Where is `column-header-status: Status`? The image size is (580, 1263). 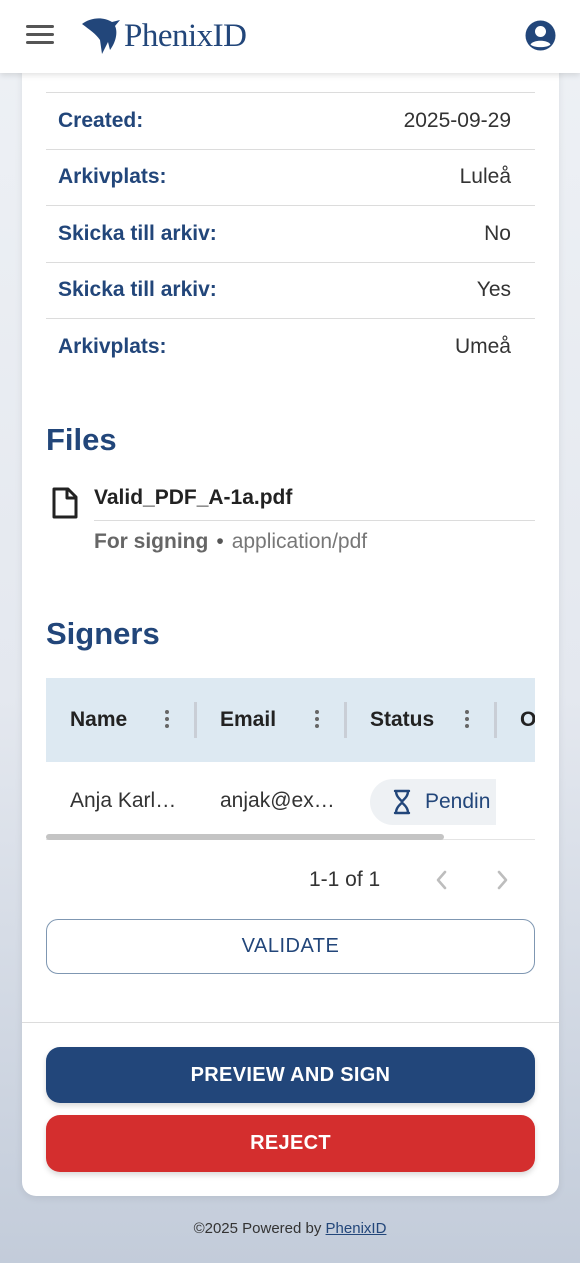
column-header-status: Status is located at coordinates (402, 720).